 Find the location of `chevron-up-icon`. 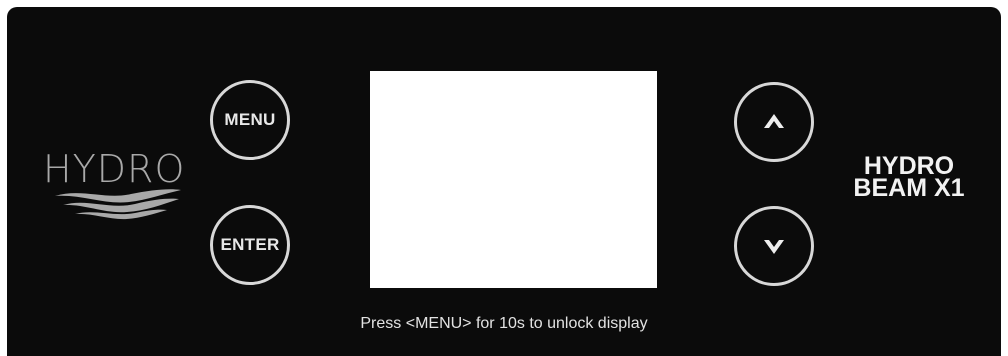

chevron-up-icon is located at coordinates (774, 121).